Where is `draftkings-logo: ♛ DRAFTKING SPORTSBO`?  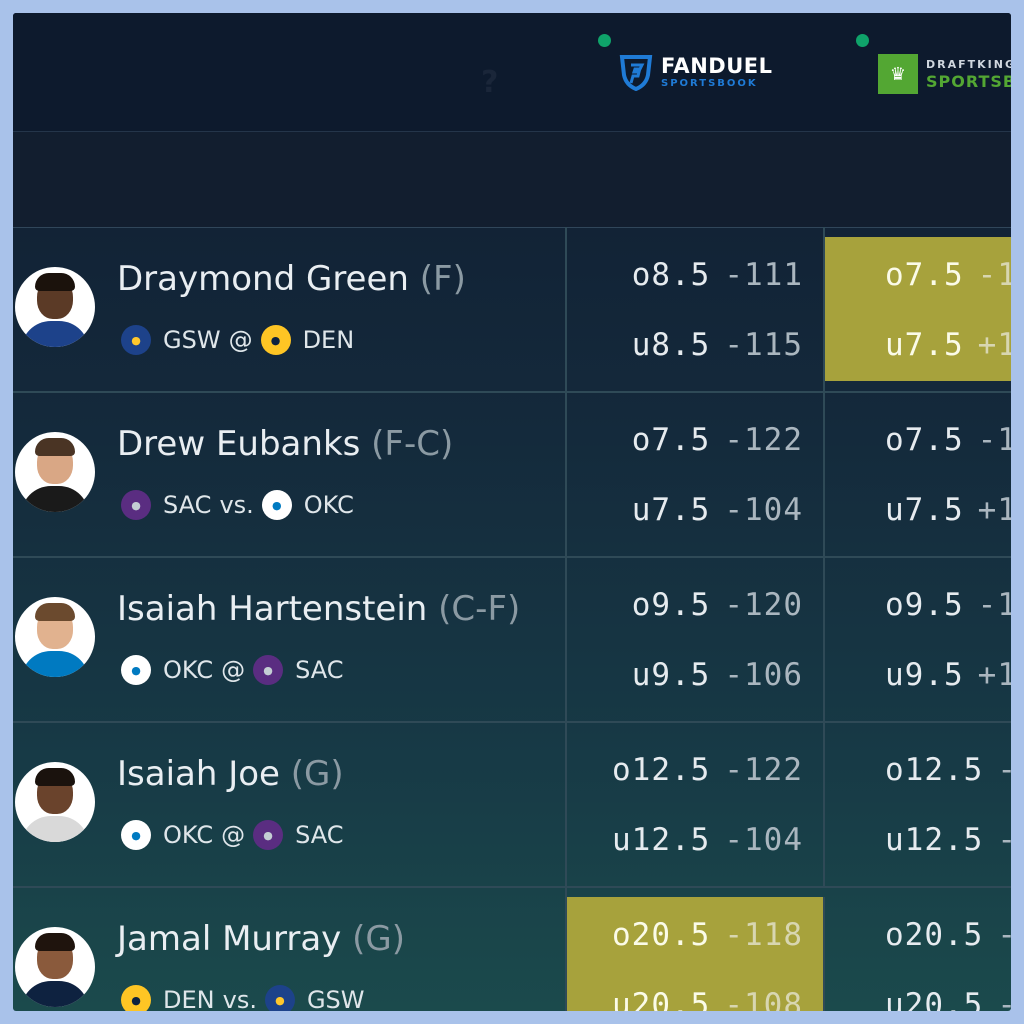
draftkings-logo: ♛ DRAFTKING SPORTSBO is located at coordinates (944, 74).